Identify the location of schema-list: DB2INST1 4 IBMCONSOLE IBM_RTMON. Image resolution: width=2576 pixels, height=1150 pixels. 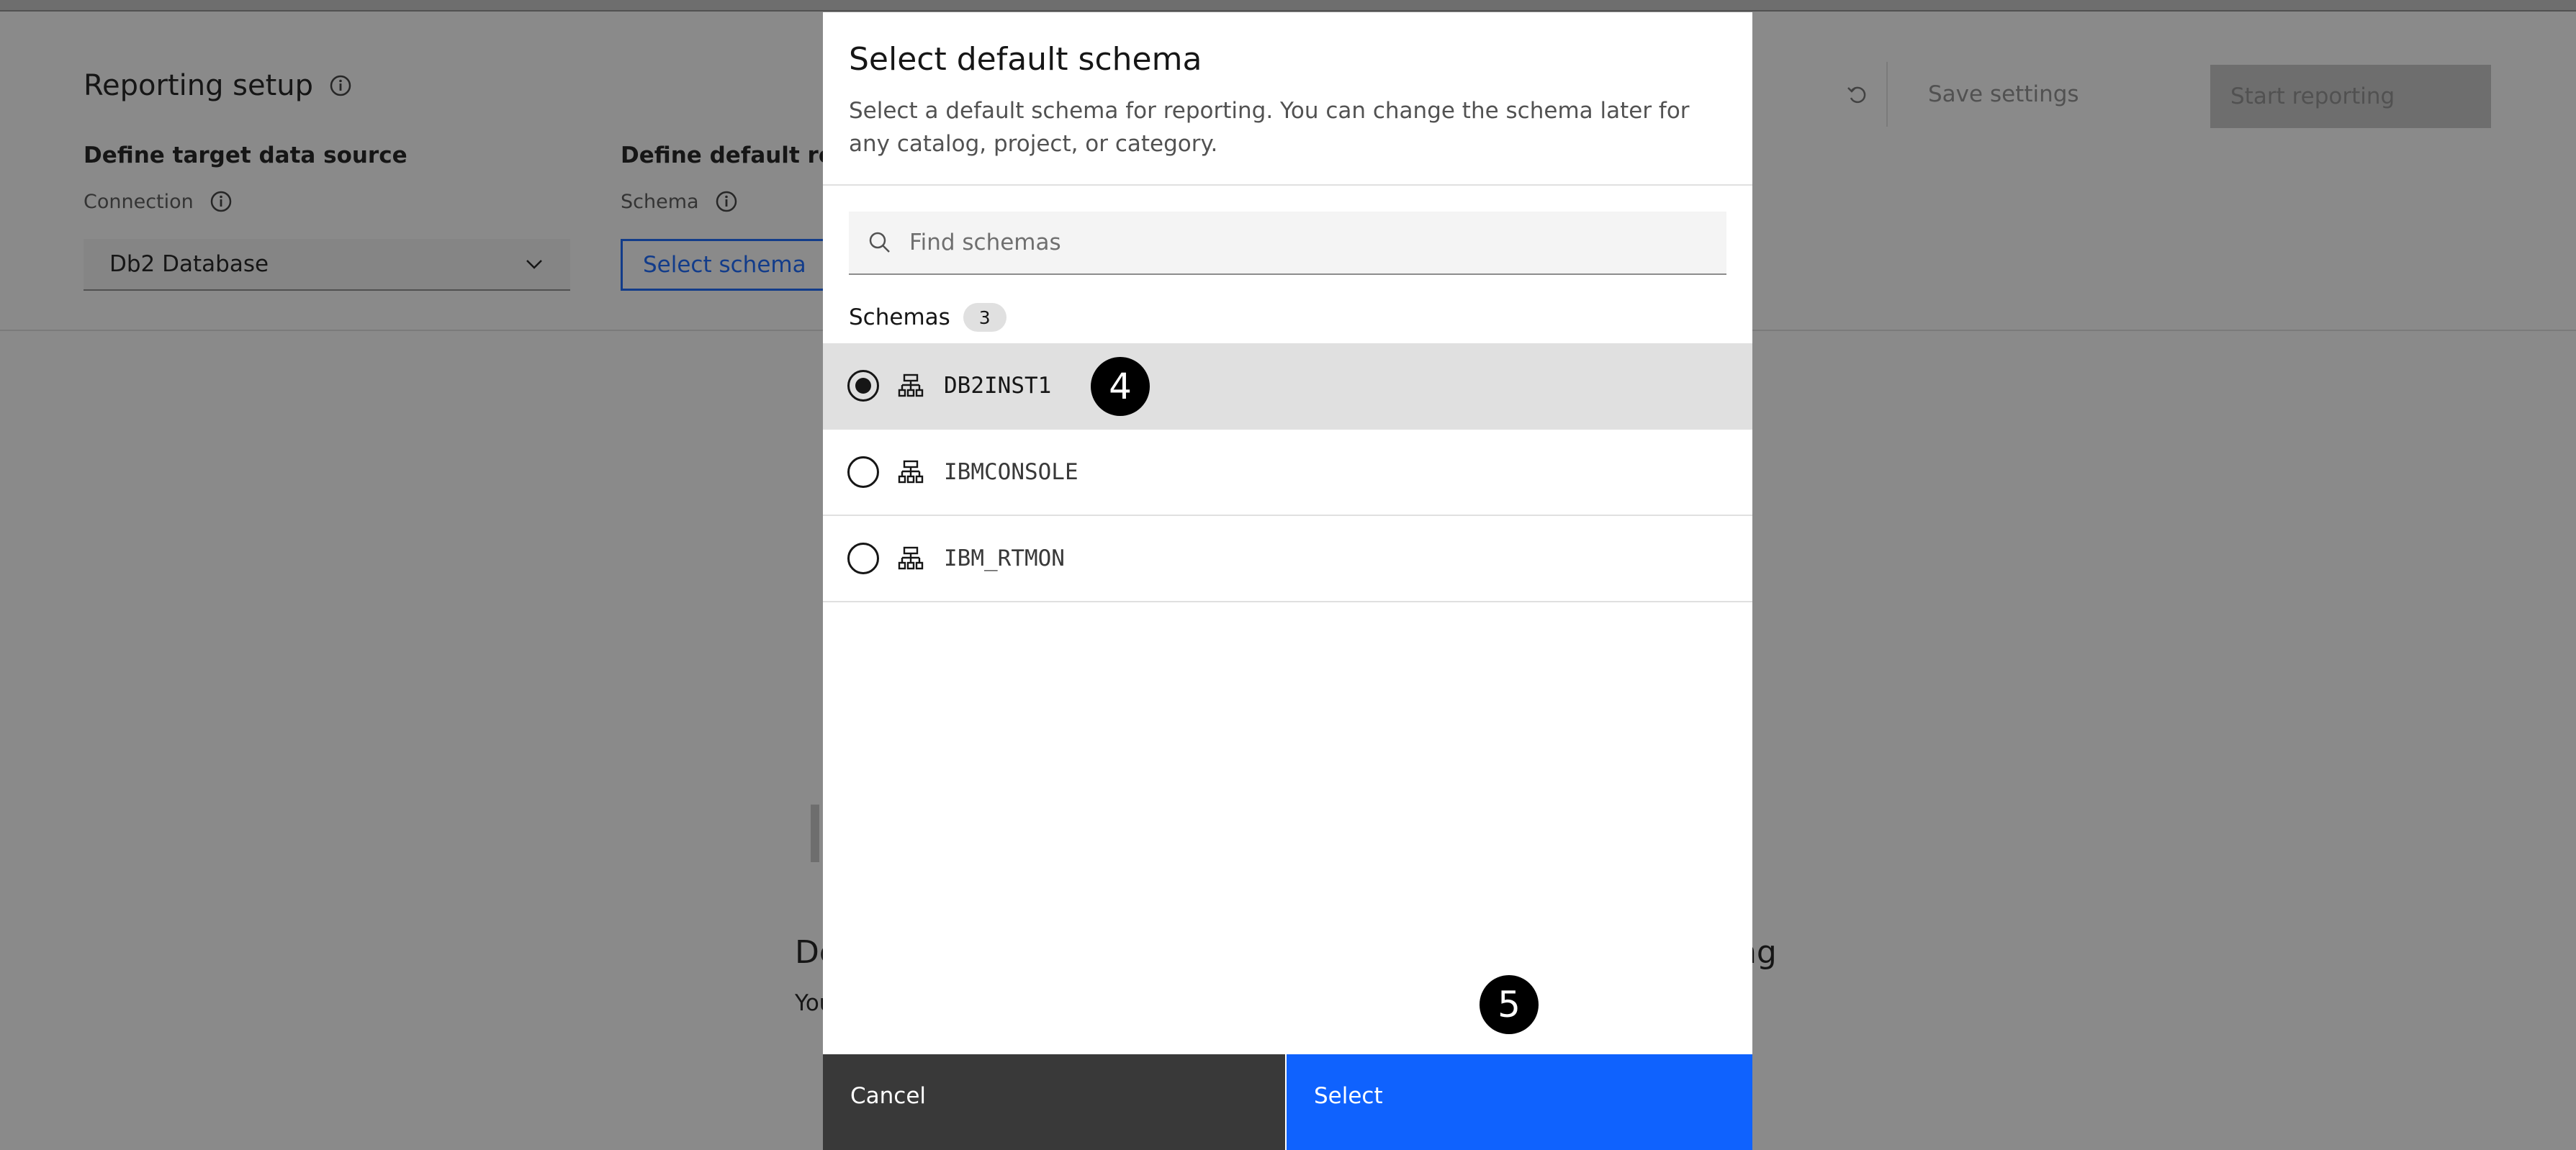
(1287, 472).